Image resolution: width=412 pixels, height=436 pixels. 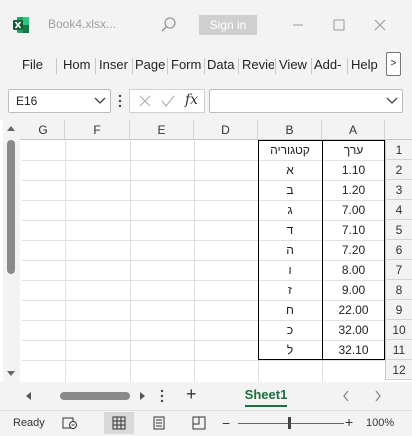 What do you see at coordinates (290, 331) in the screenshot?
I see `cell-category: כ` at bounding box center [290, 331].